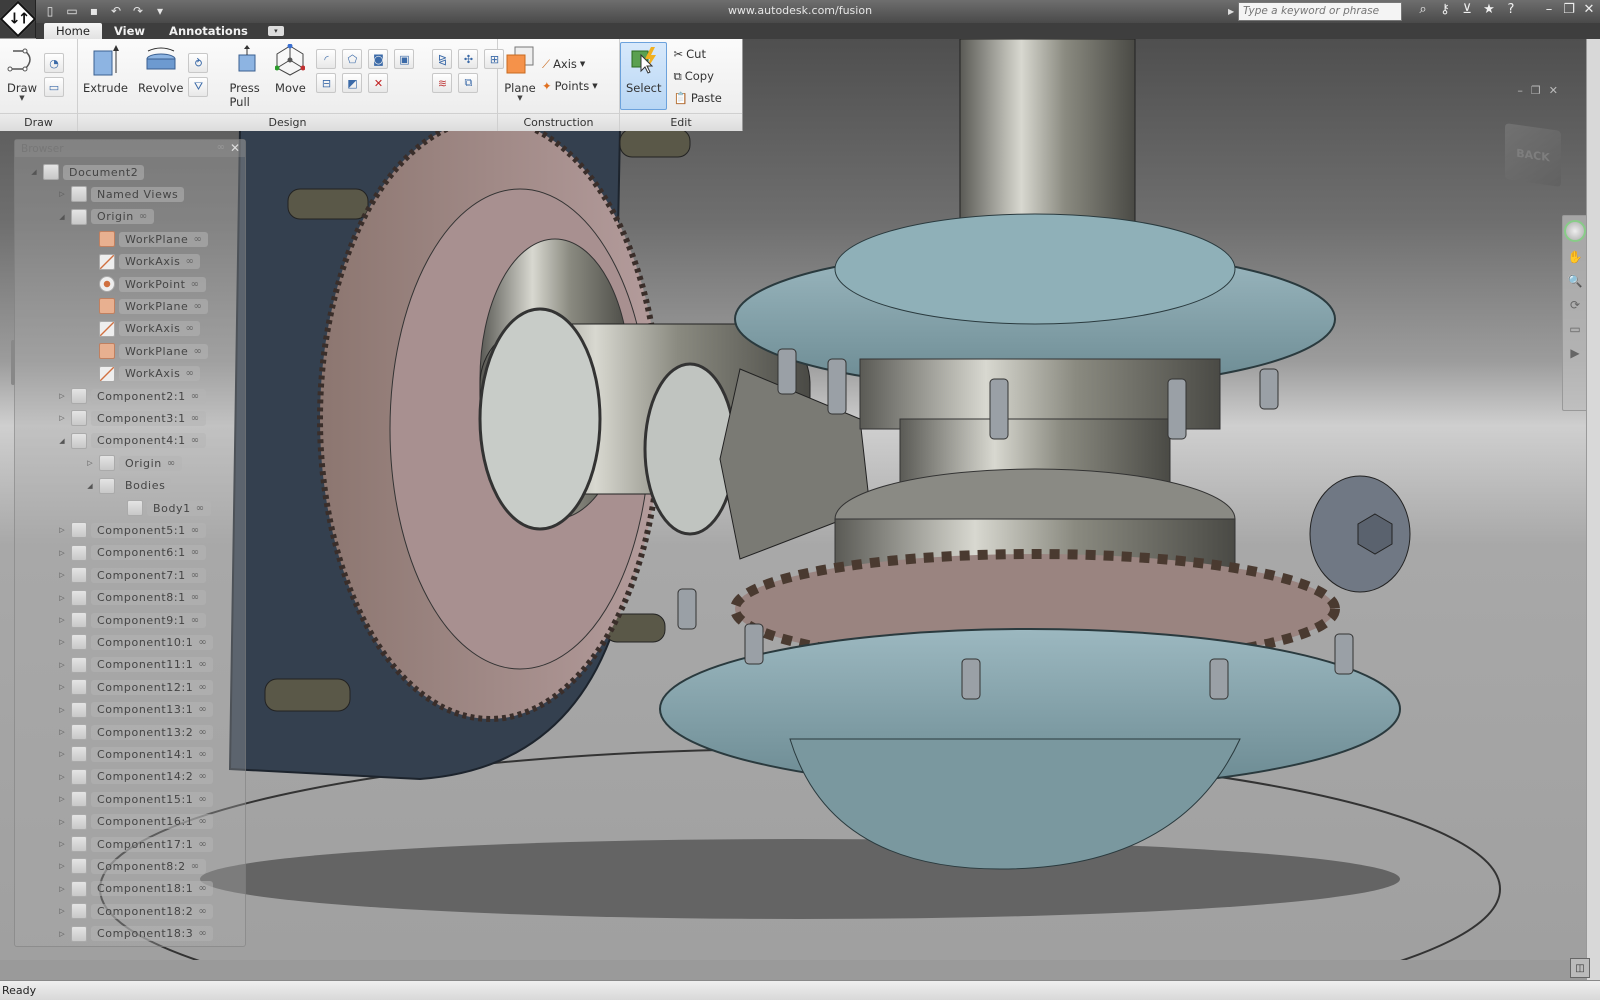  Describe the element at coordinates (147, 306) in the screenshot. I see `tree-node: WorkPlane ∞` at that location.